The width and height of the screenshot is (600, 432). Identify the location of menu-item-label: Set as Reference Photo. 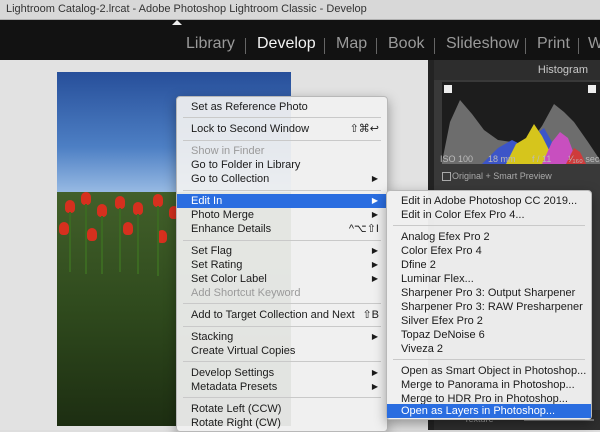
(249, 107).